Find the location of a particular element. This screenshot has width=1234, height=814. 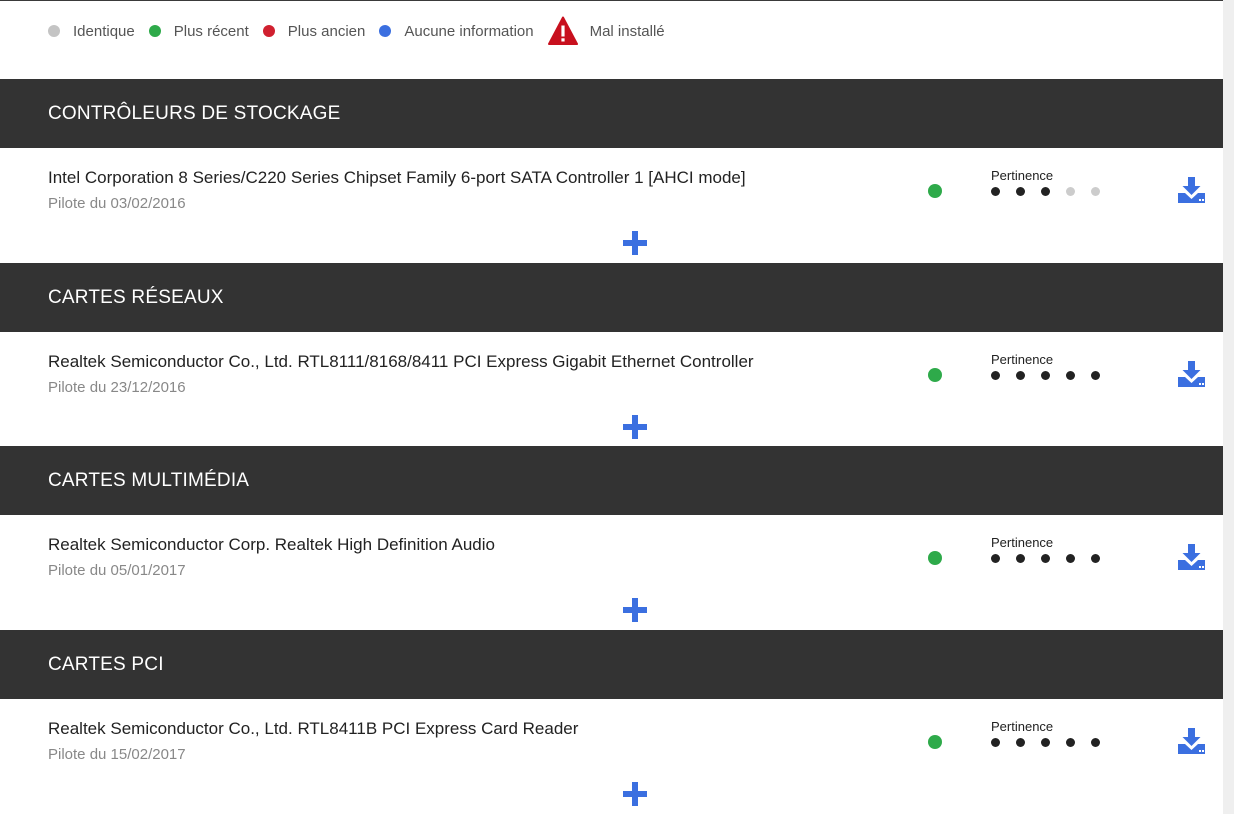

legend-older-label: Plus ancien is located at coordinates (326, 31).